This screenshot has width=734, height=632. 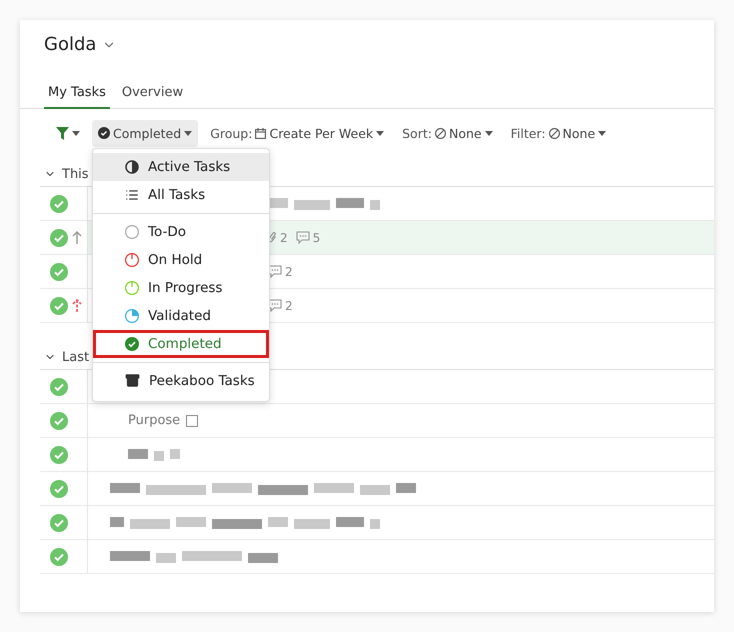 I want to click on comment-count: 5, so click(x=316, y=237).